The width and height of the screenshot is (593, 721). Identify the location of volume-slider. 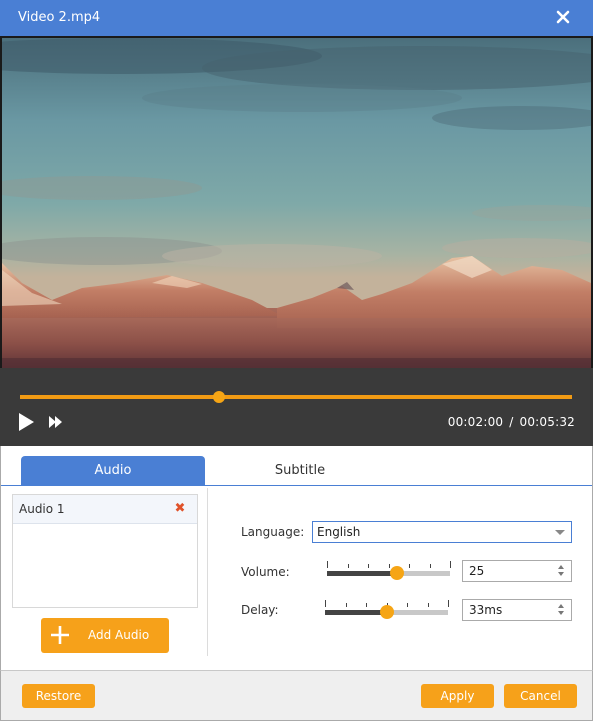
(389, 571).